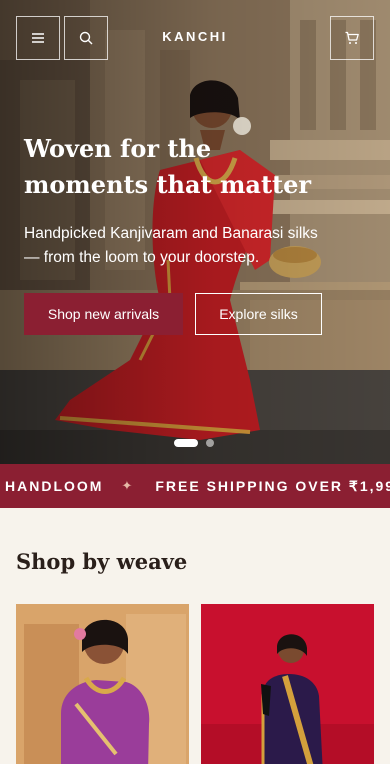 This screenshot has height=764, width=390. Describe the element at coordinates (210, 443) in the screenshot. I see `carousel-dot` at that location.